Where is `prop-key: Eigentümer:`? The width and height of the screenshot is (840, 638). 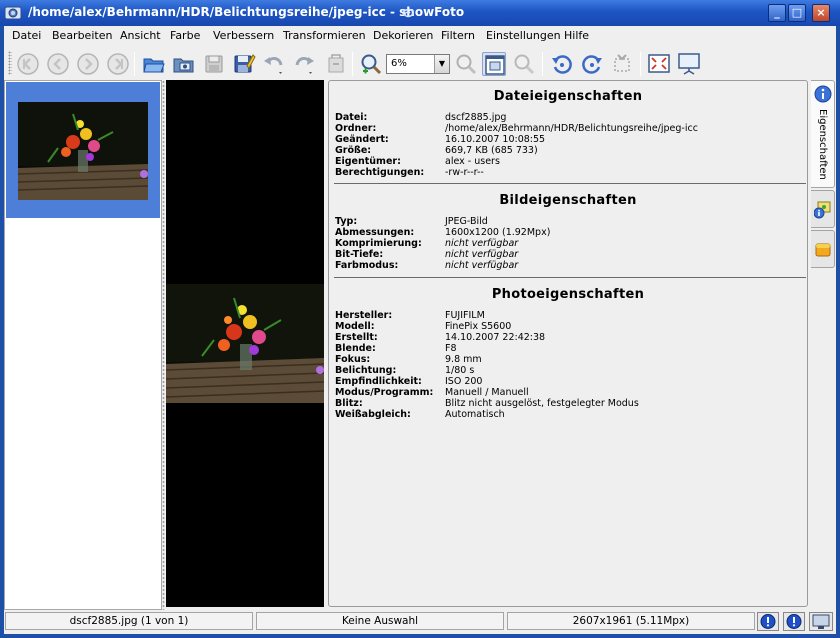 prop-key: Eigentümer: is located at coordinates (368, 161).